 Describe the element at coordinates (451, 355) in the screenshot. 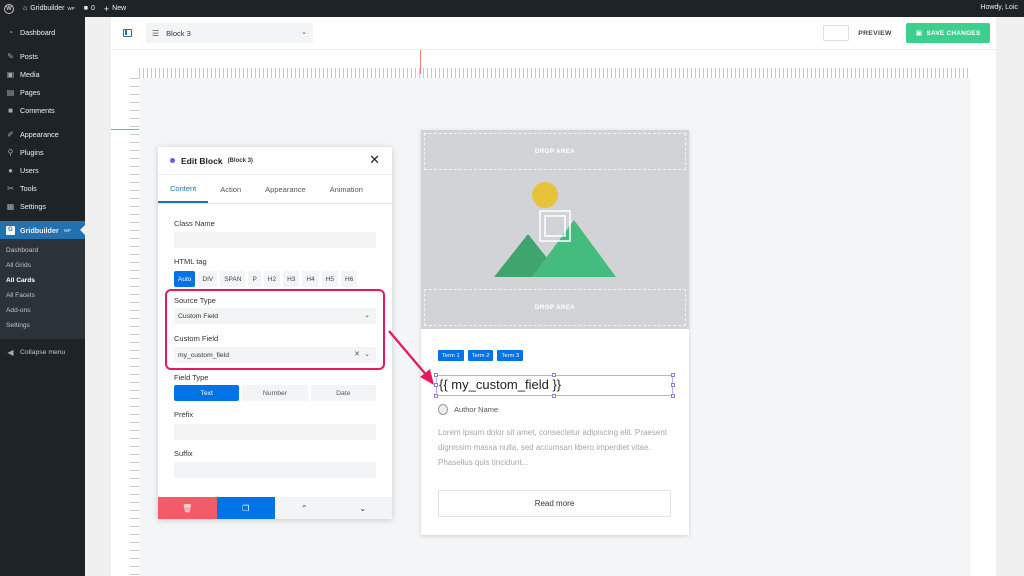

I see `term-badge: Term 1` at that location.